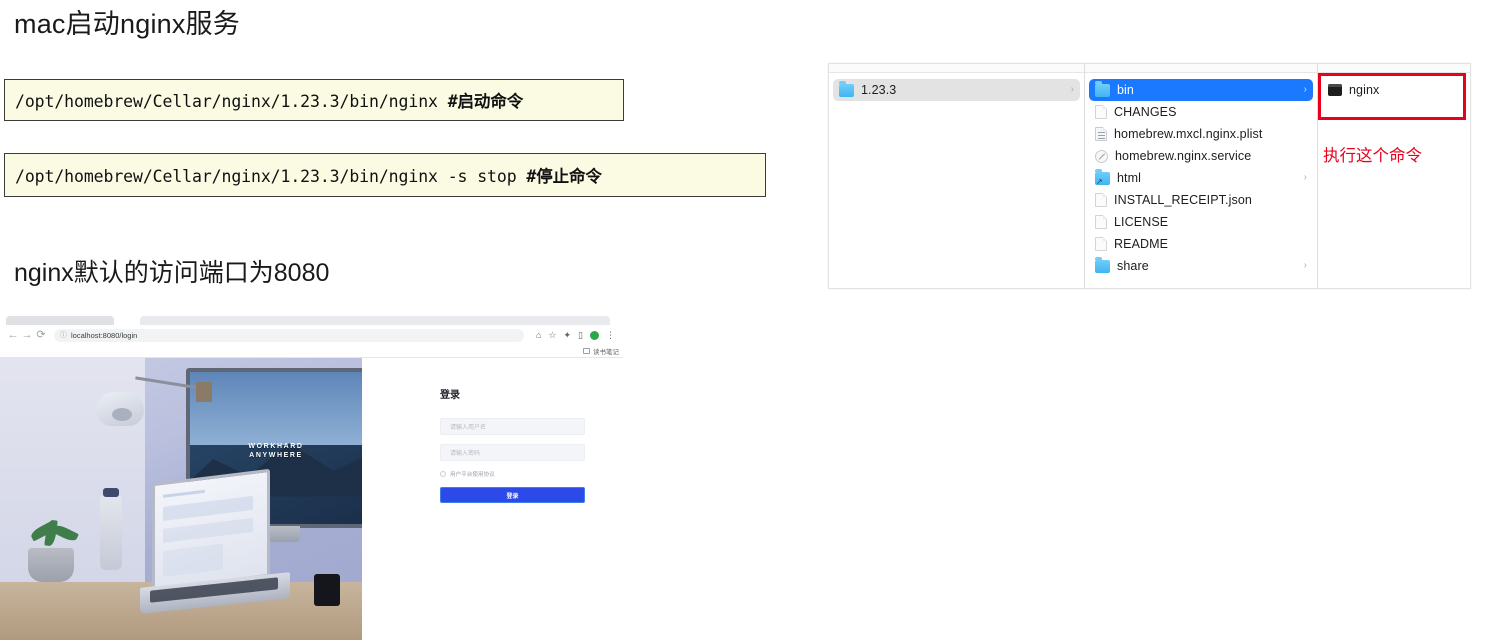 Image resolution: width=1497 pixels, height=640 pixels. I want to click on finder-item-label: homebrew.nginx.service, so click(1183, 156).